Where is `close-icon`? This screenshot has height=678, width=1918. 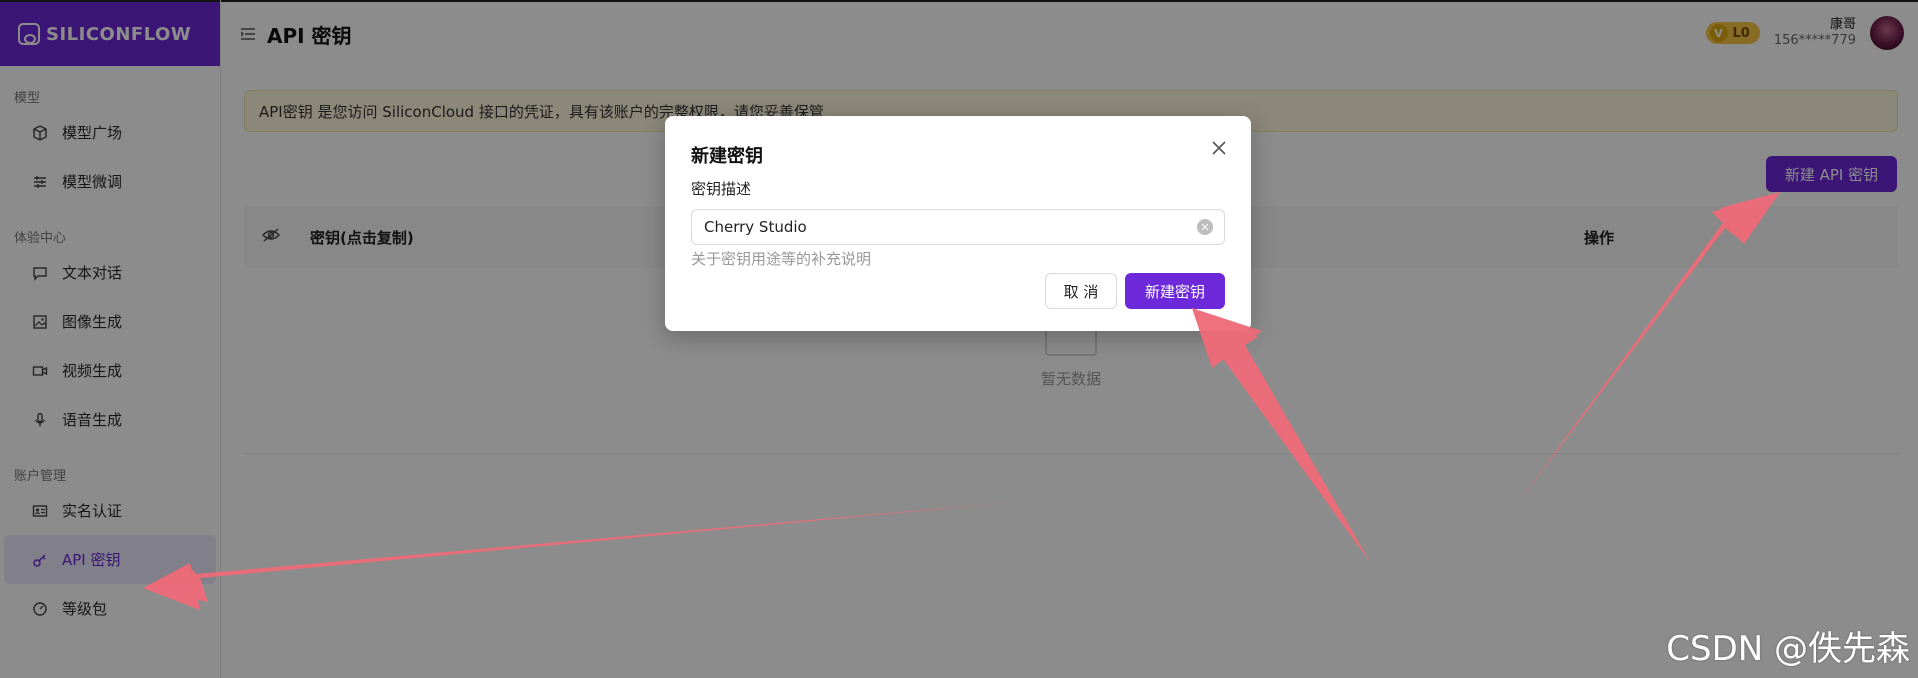 close-icon is located at coordinates (1219, 148).